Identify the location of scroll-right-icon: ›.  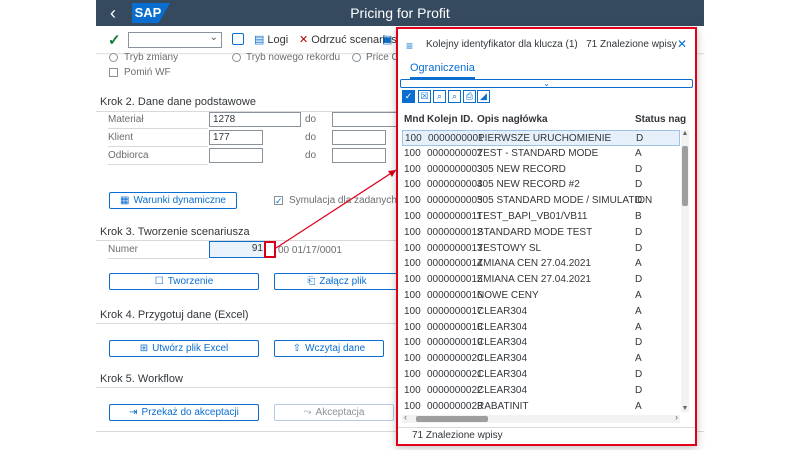
(676, 417).